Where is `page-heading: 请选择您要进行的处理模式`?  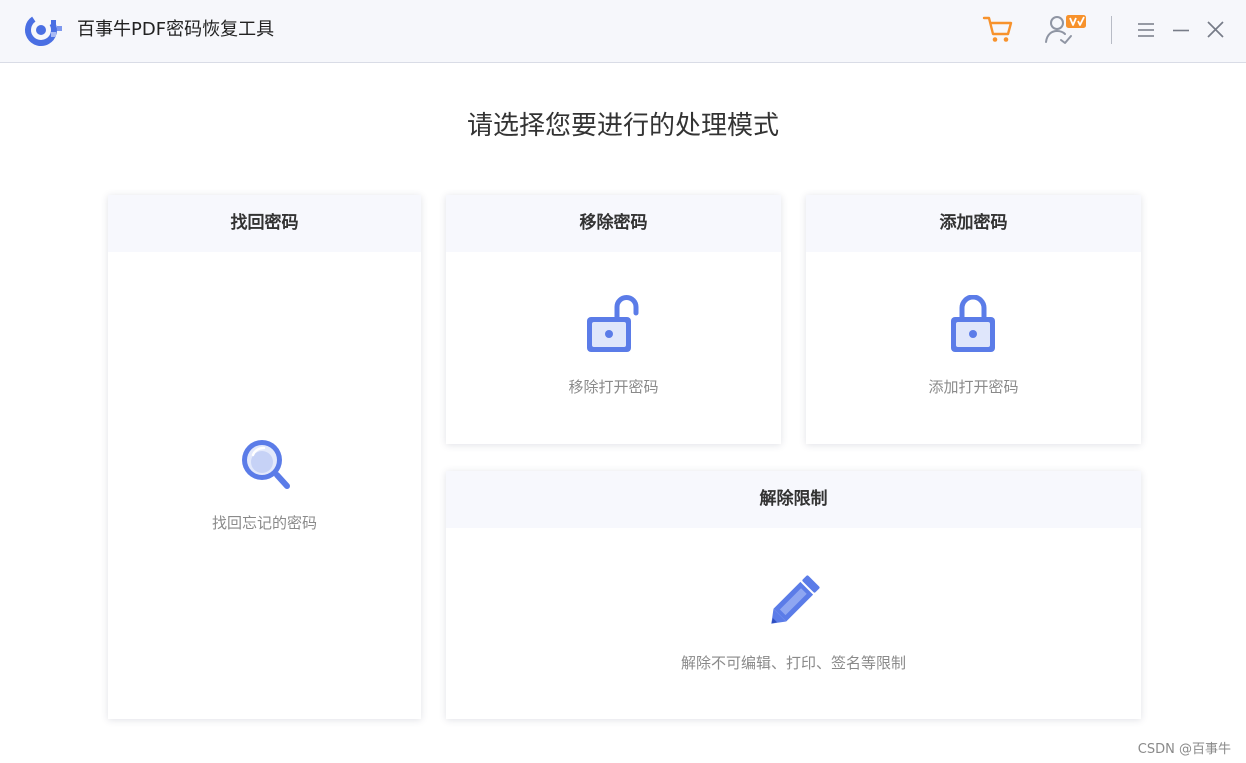 page-heading: 请选择您要进行的处理模式 is located at coordinates (622, 126).